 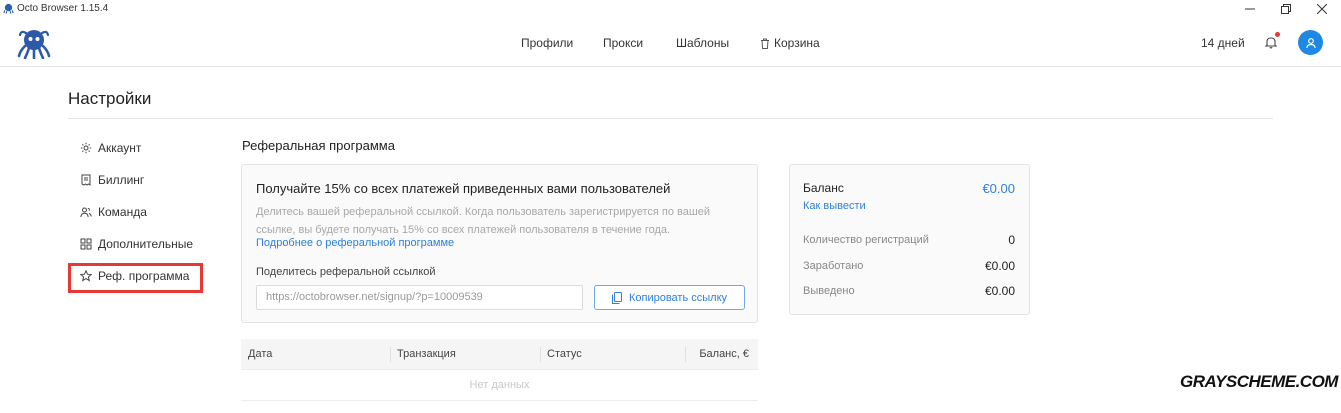 I want to click on transactions-table-header: Дата Транзакция Статус Баланс, €, so click(x=499, y=354).